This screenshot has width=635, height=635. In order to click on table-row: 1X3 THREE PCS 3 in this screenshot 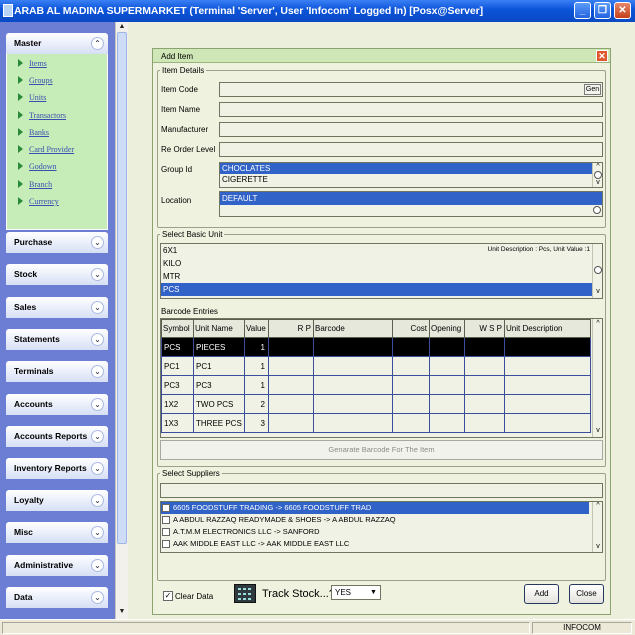, I will do `click(376, 423)`.